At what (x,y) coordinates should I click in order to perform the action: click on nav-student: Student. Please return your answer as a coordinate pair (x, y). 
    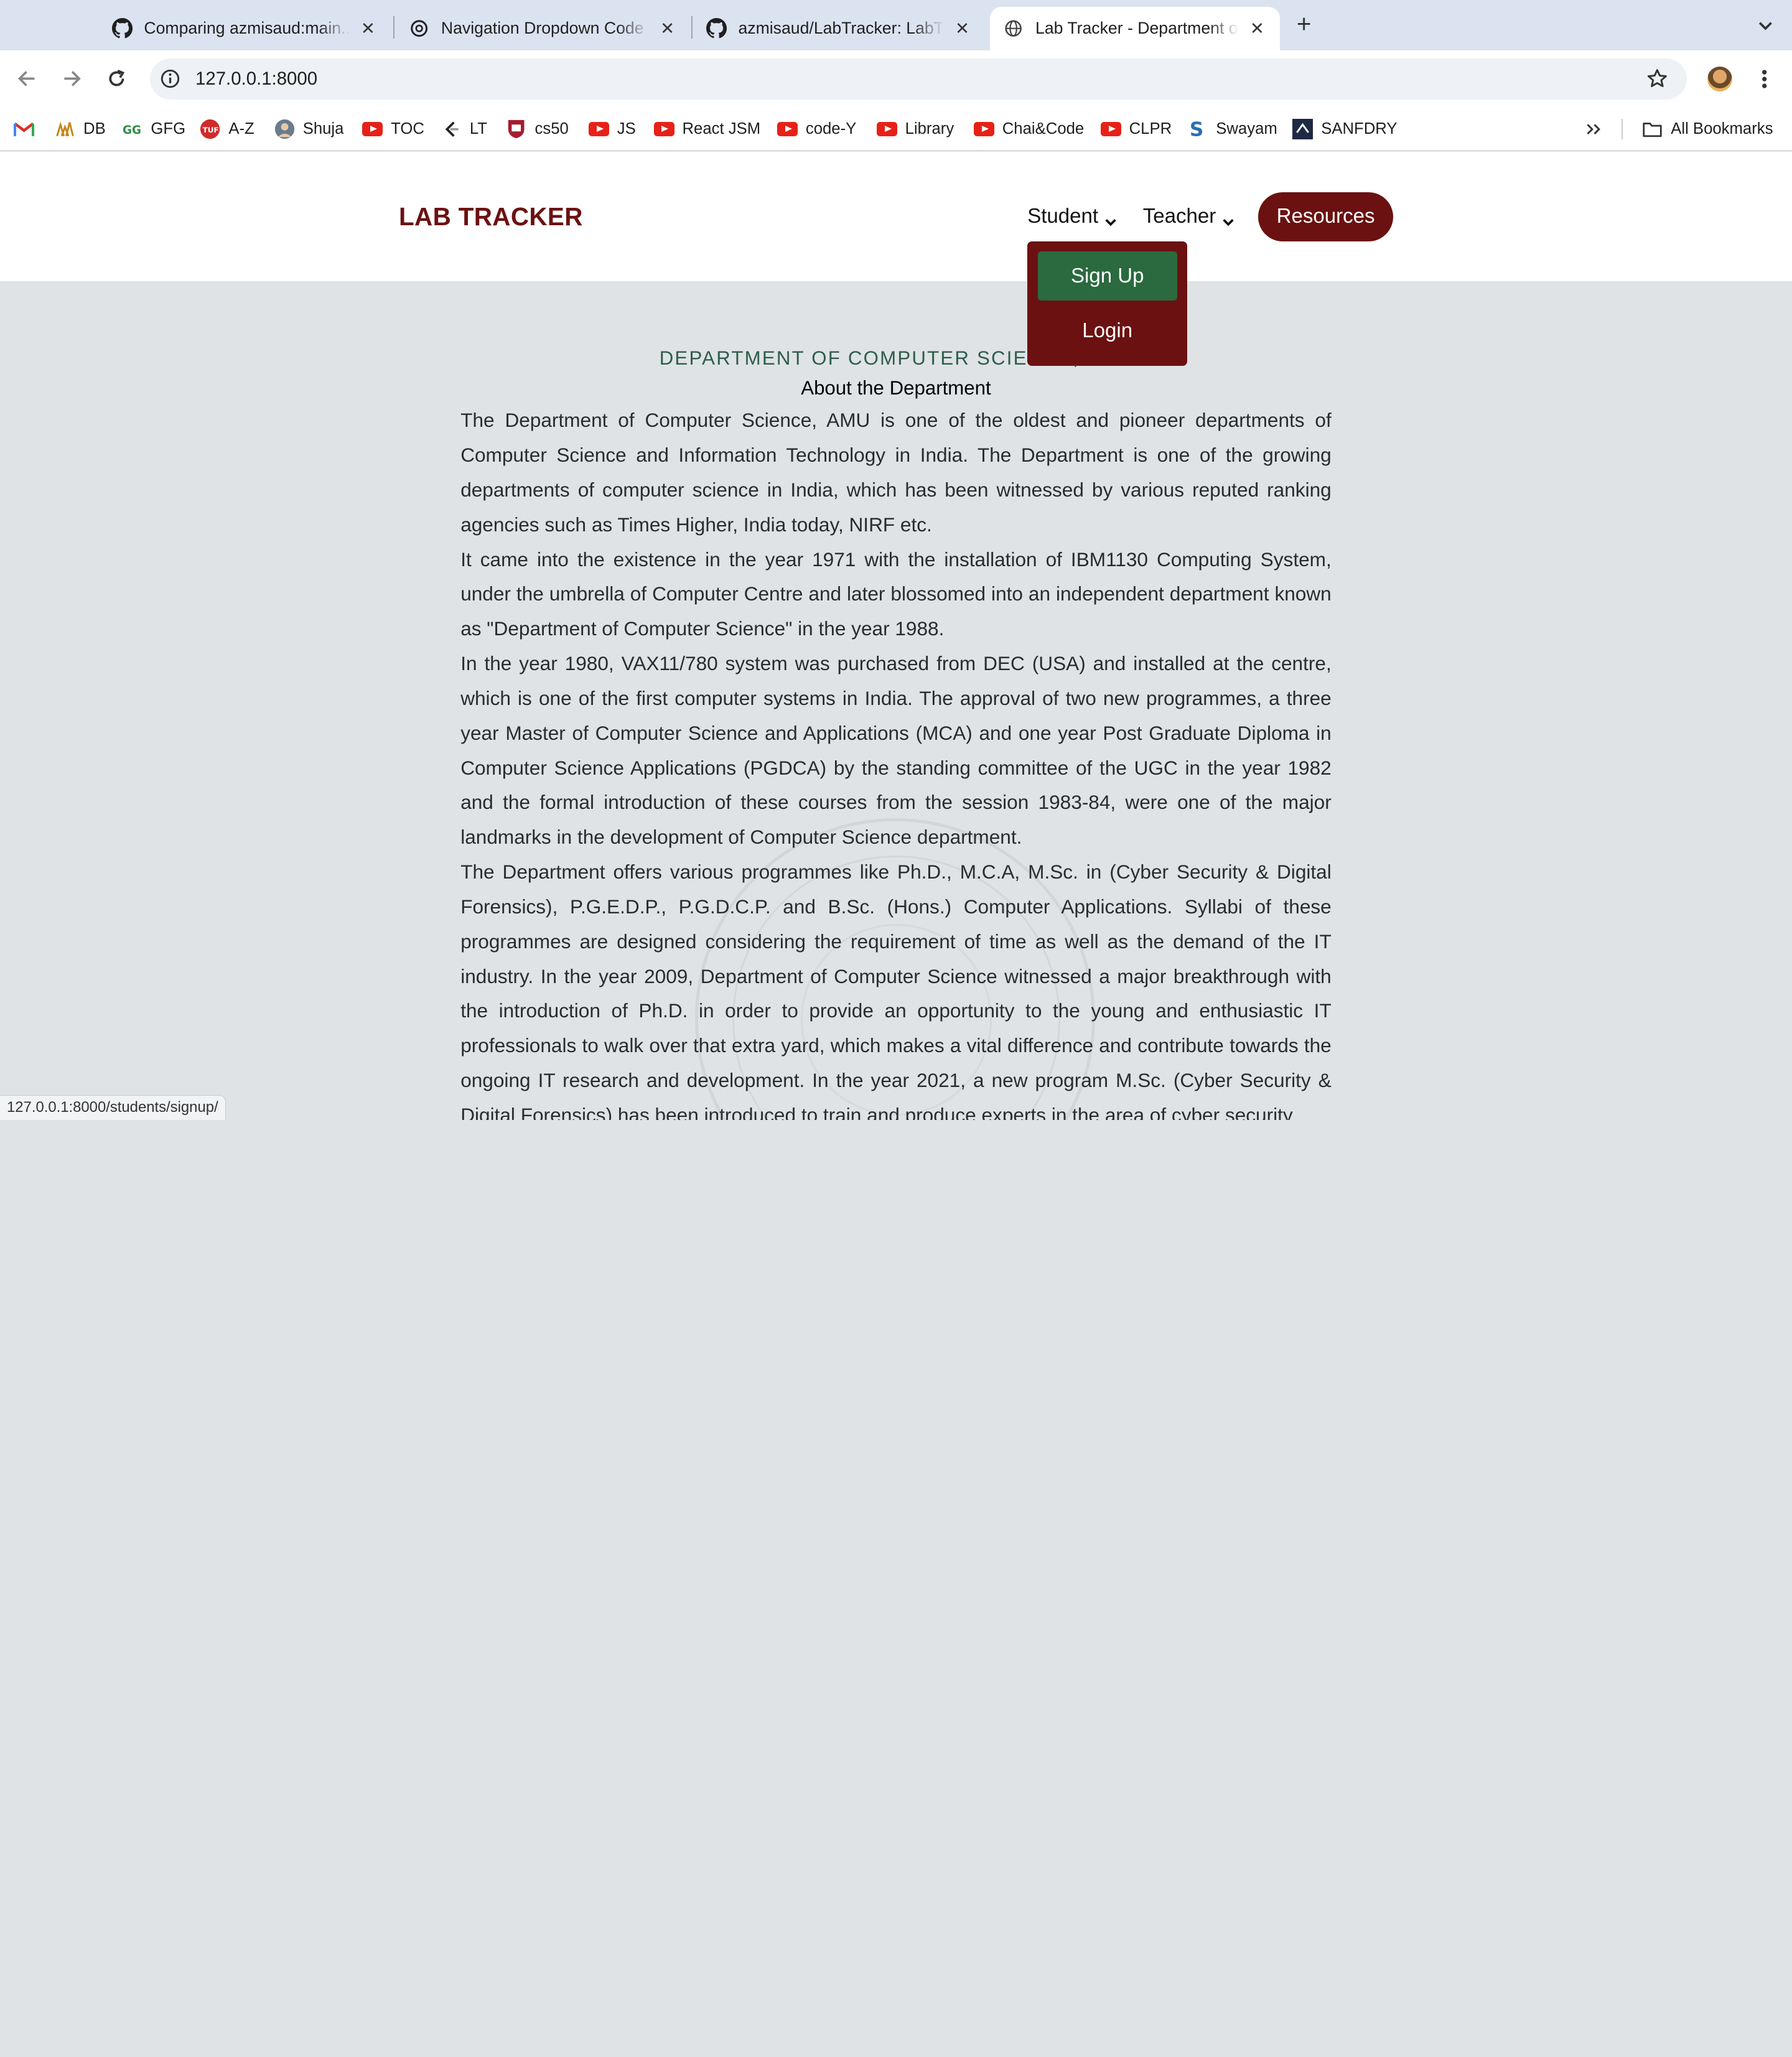
    Looking at the image, I should click on (1073, 216).